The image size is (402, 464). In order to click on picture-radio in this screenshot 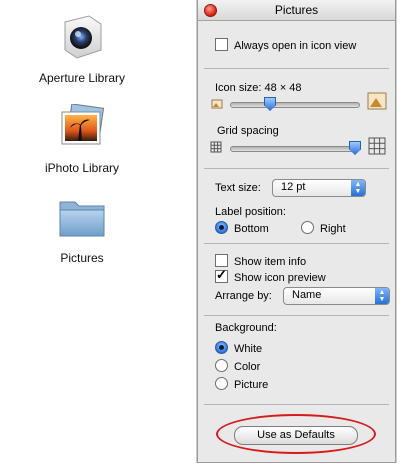, I will do `click(221, 383)`.